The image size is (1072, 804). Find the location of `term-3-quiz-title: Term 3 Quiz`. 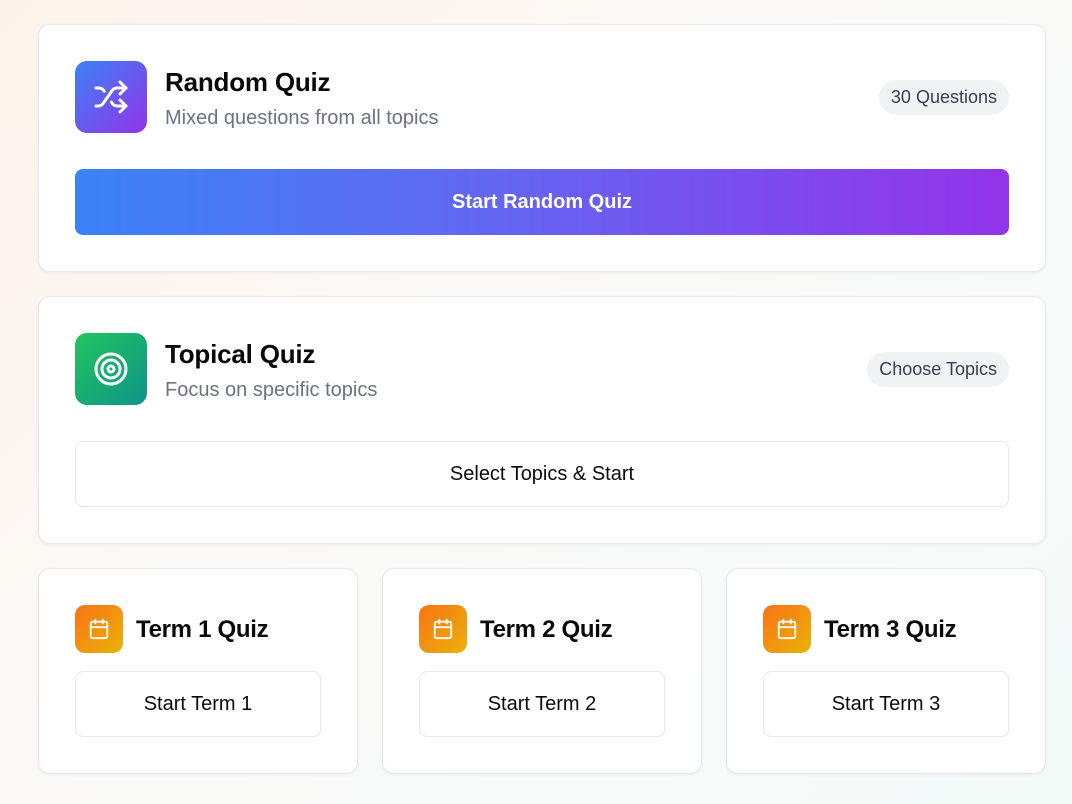

term-3-quiz-title: Term 3 Quiz is located at coordinates (890, 629).